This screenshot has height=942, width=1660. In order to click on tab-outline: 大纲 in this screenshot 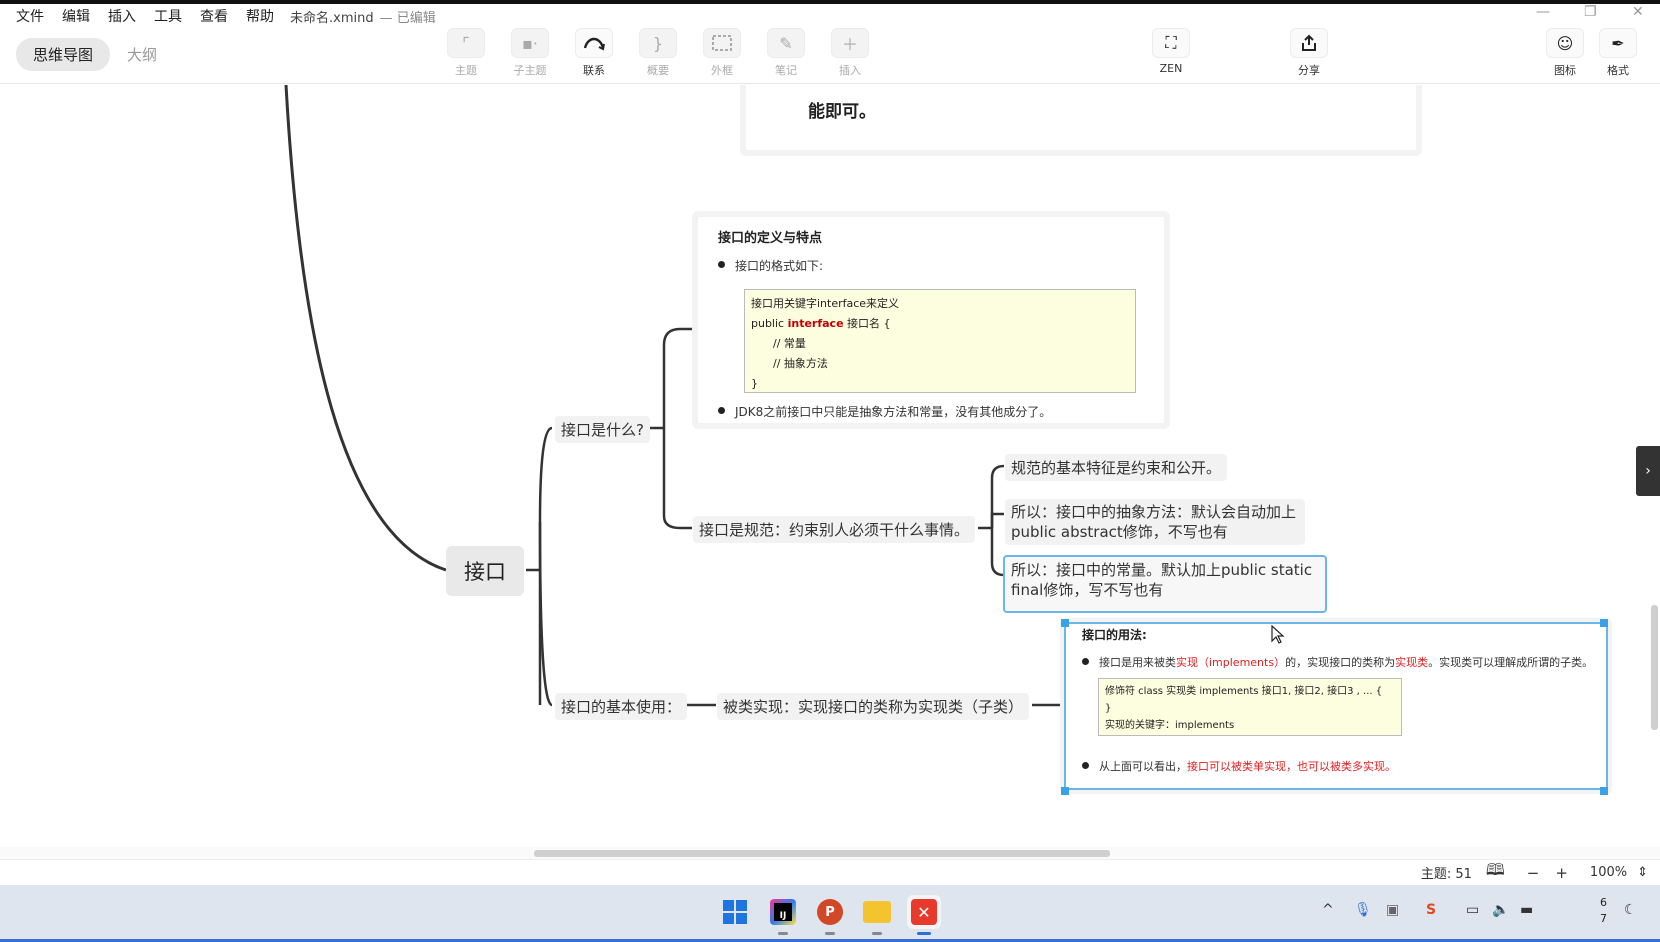, I will do `click(142, 54)`.